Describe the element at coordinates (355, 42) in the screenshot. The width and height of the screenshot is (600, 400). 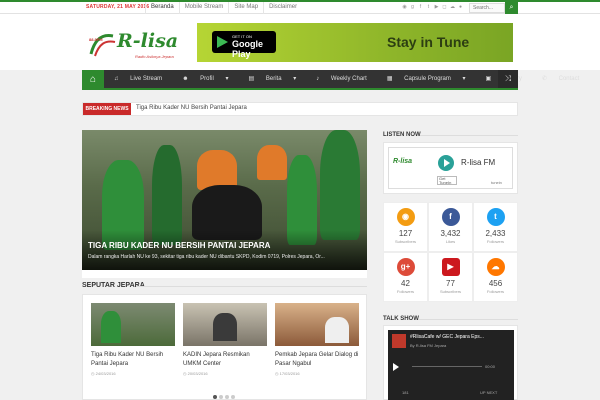
I see `ad-banner: GET IT ON Google Play Stay in Tune` at that location.